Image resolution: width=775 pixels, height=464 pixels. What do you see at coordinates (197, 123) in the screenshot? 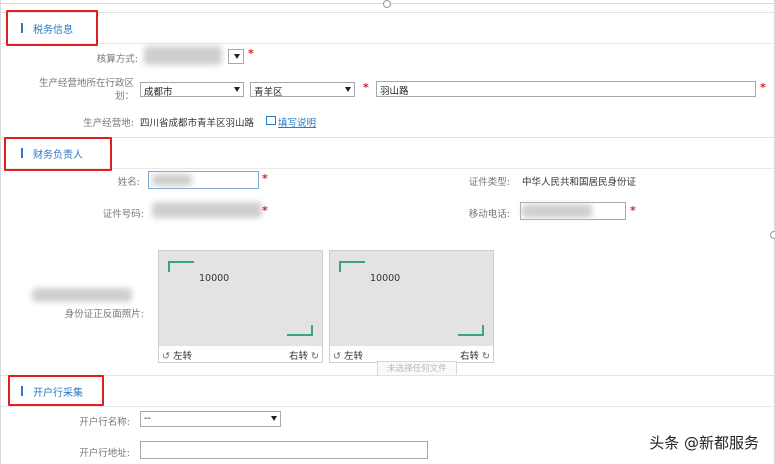
I see `business-address-value: 四川省成都市青羊区羽山路` at bounding box center [197, 123].